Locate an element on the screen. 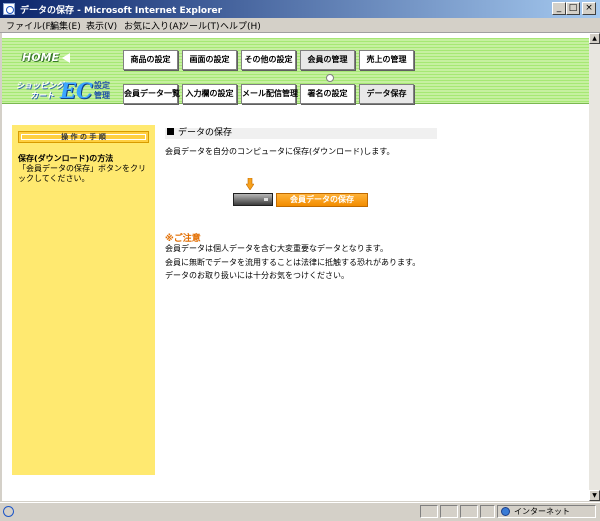 This screenshot has height=521, width=600. drive-icon is located at coordinates (253, 199).